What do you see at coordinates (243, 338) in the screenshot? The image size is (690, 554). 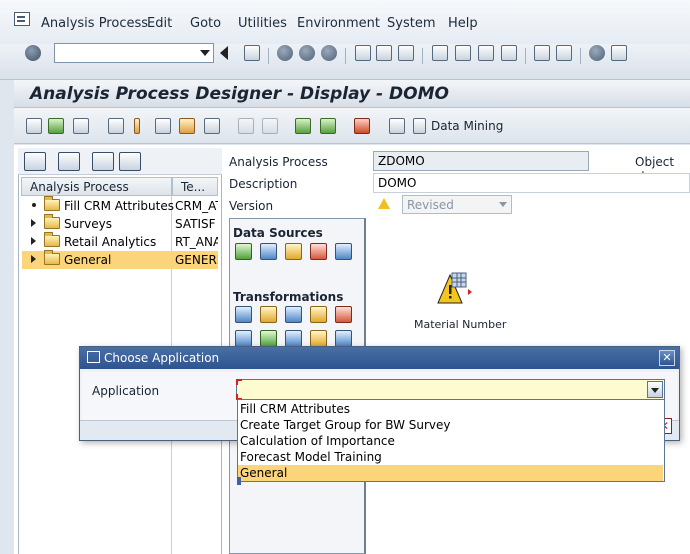 I see `transform-icon` at bounding box center [243, 338].